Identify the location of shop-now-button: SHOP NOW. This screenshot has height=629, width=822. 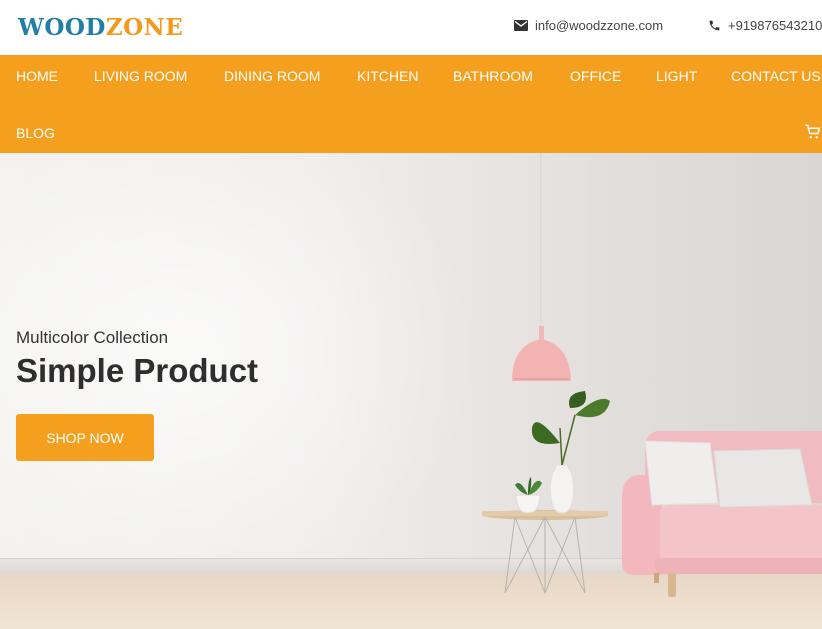
(85, 437).